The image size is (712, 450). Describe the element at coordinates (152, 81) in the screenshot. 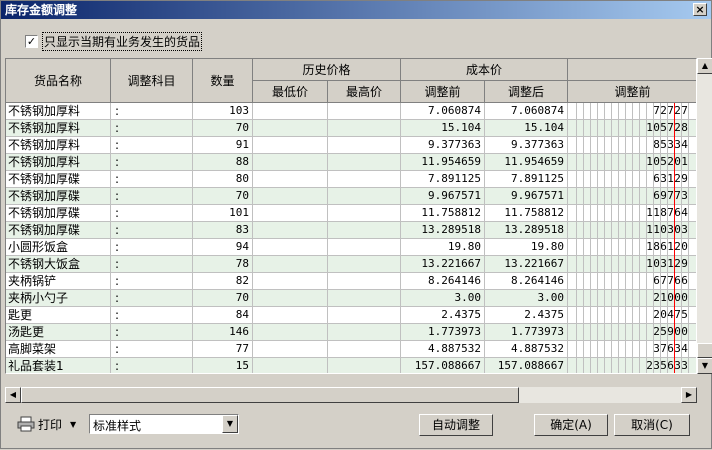

I see `col-header-account: 调整科目` at that location.